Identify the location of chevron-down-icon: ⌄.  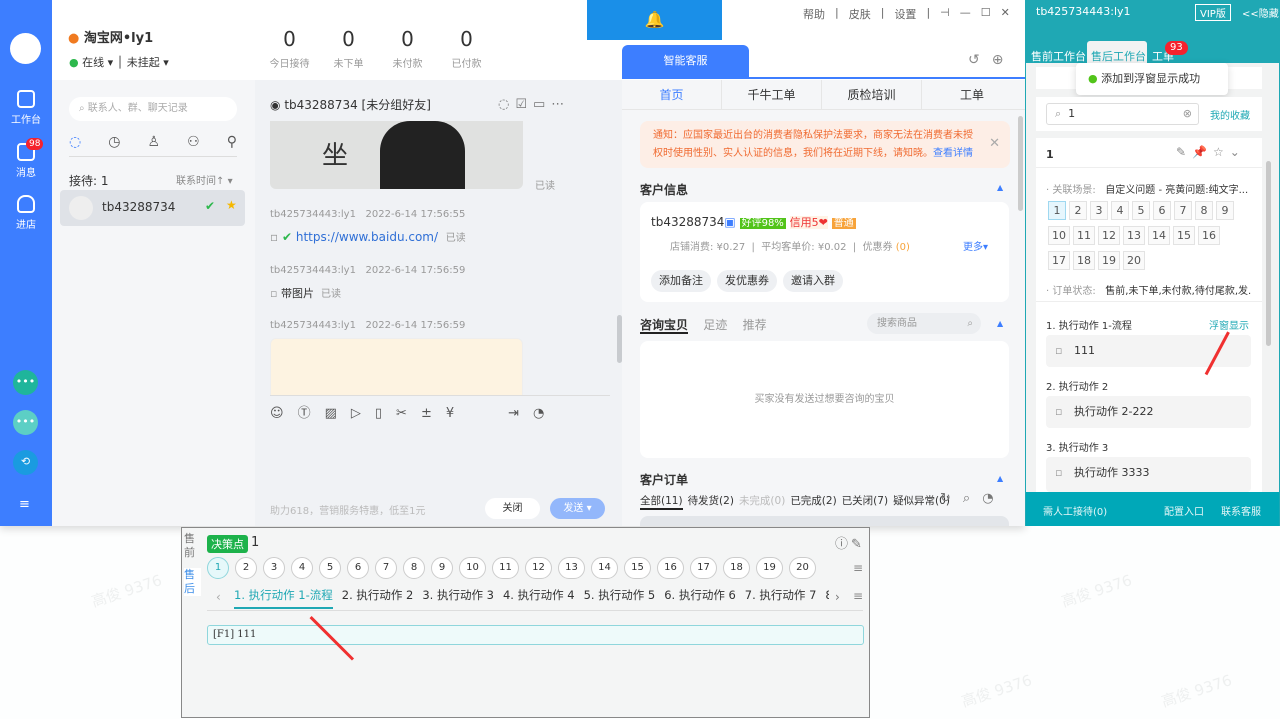
(1238, 152).